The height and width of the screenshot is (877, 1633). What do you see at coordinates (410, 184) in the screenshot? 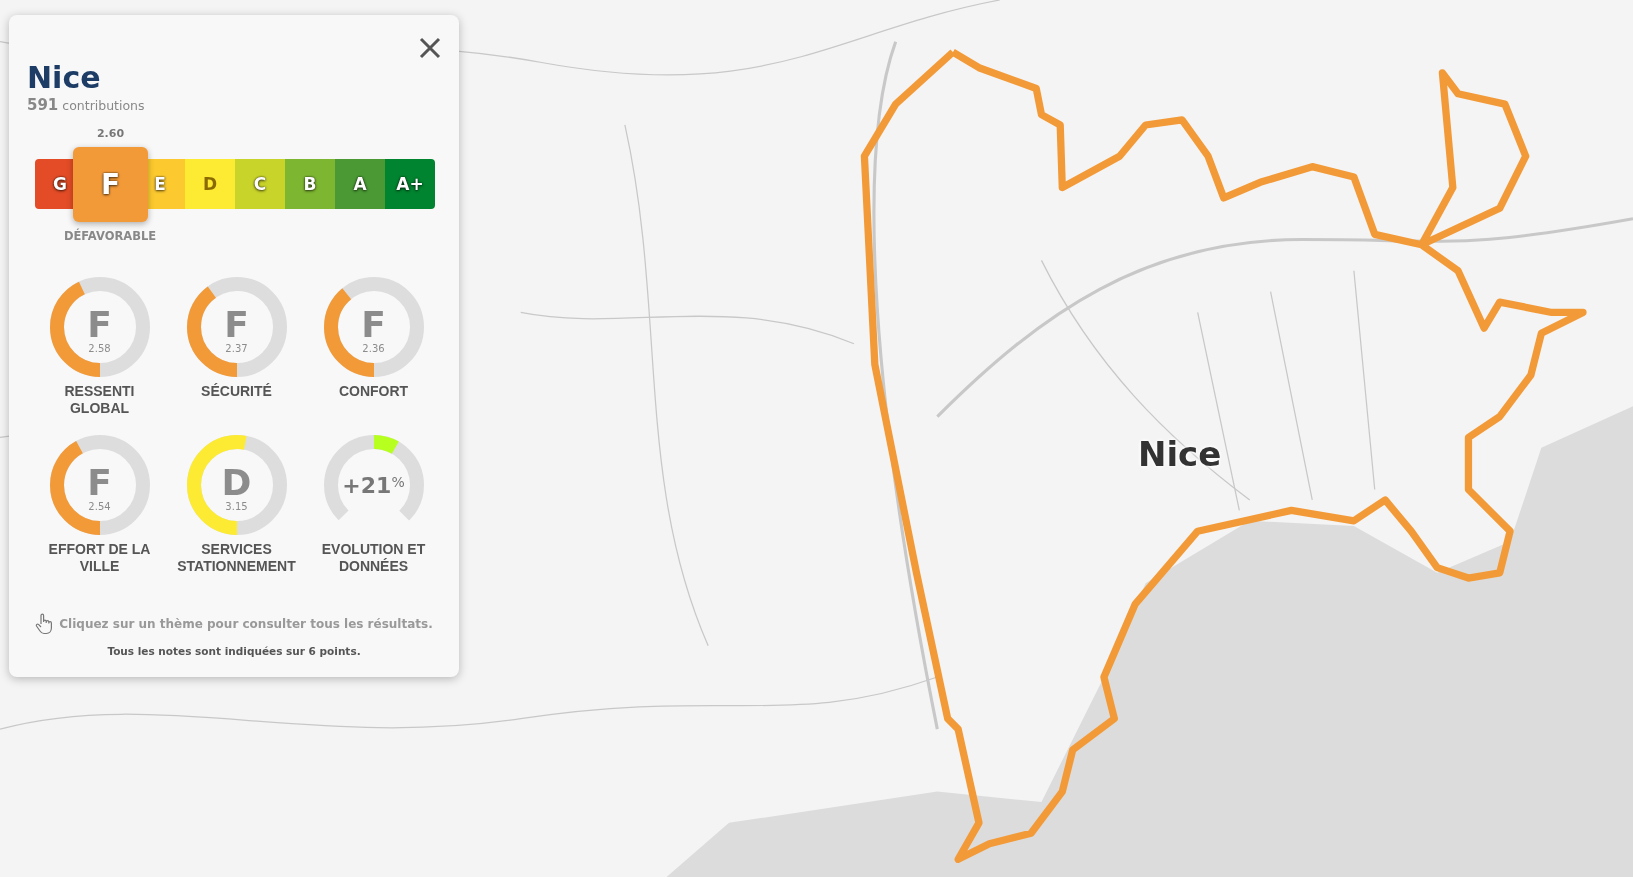
I see `grade-segment: A+` at bounding box center [410, 184].